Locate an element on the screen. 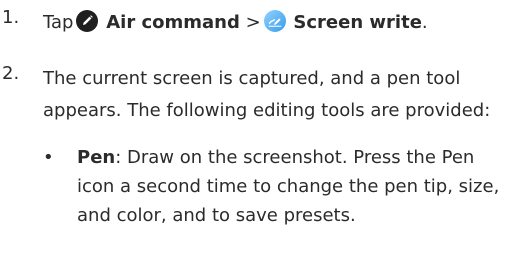 The height and width of the screenshot is (253, 525). step-1-text: Tap Air command > Screen write. is located at coordinates (278, 23).